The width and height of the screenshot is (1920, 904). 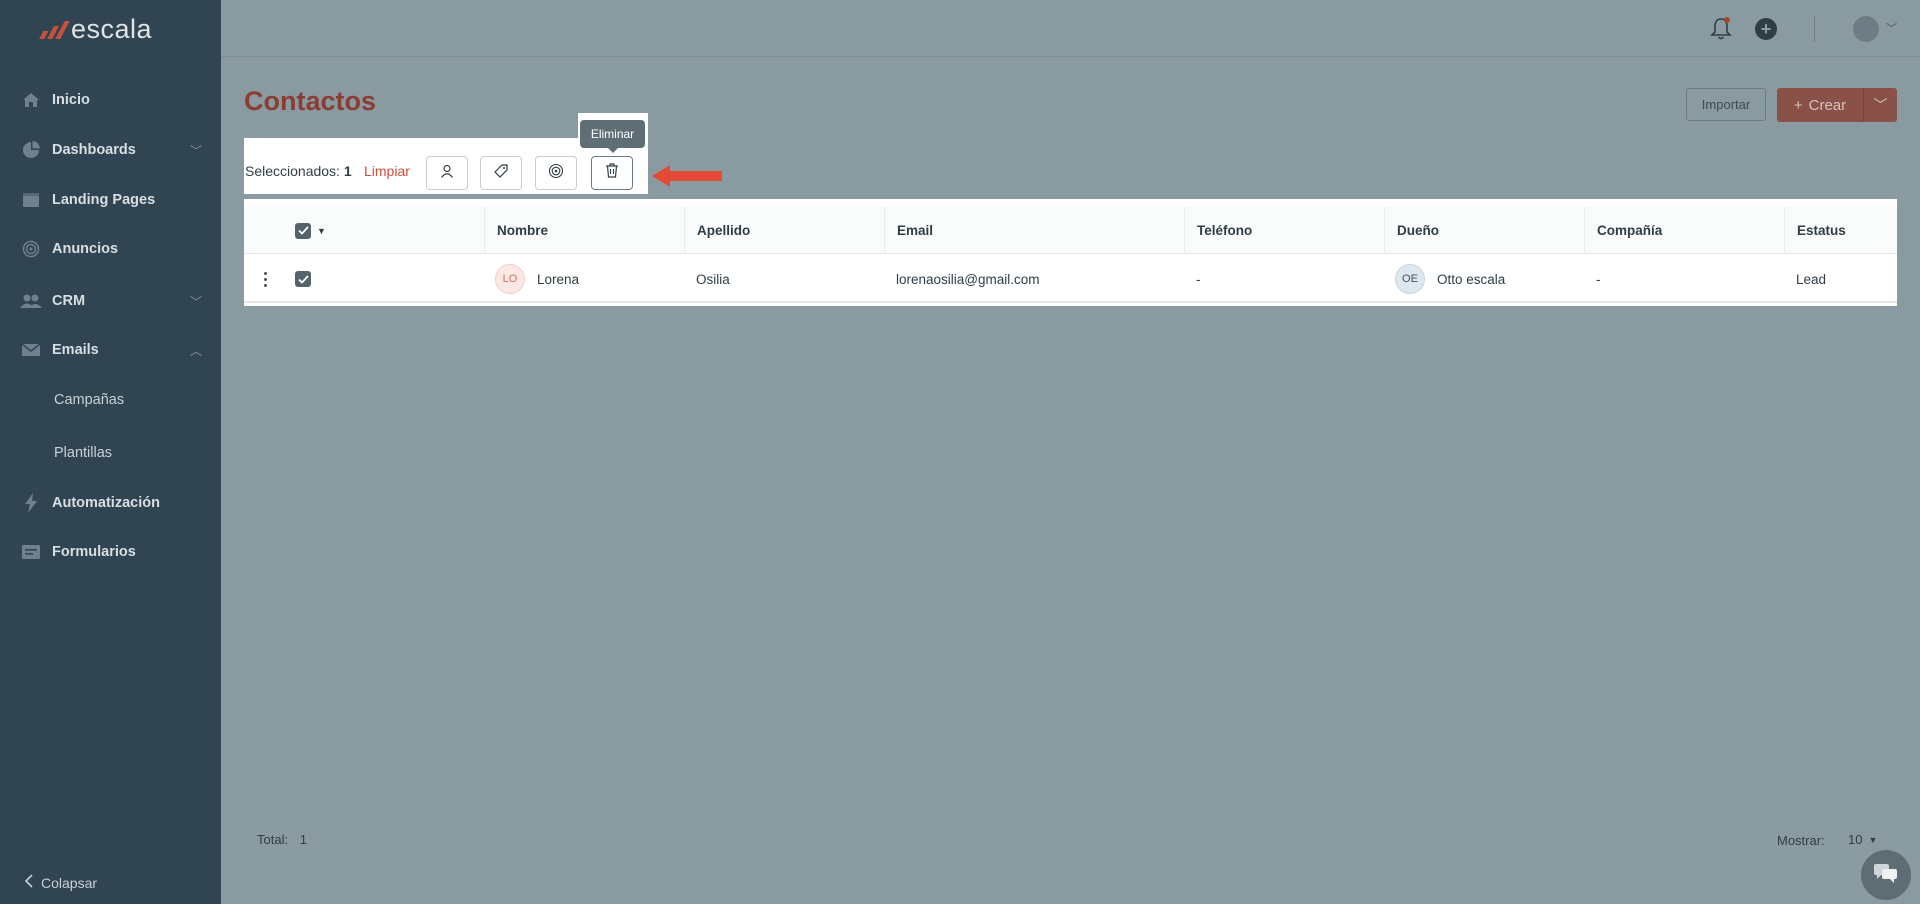 I want to click on page-size-select: 10 ▼, so click(x=1862, y=839).